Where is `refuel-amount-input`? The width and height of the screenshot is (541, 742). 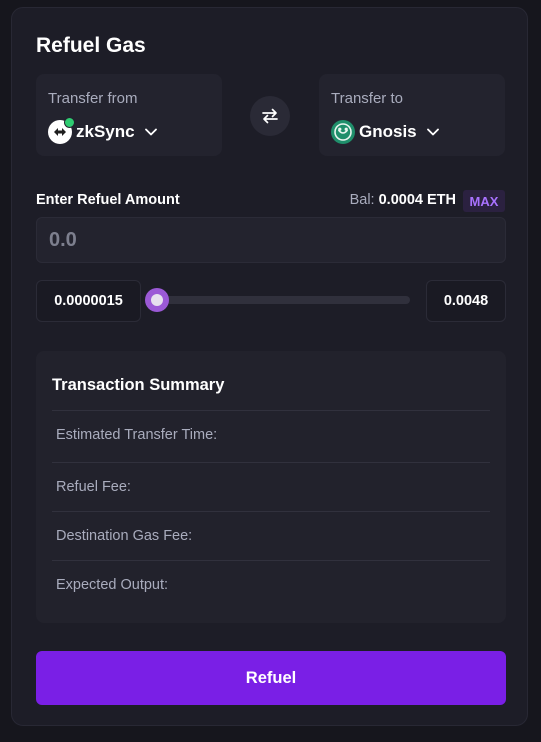 refuel-amount-input is located at coordinates (271, 240).